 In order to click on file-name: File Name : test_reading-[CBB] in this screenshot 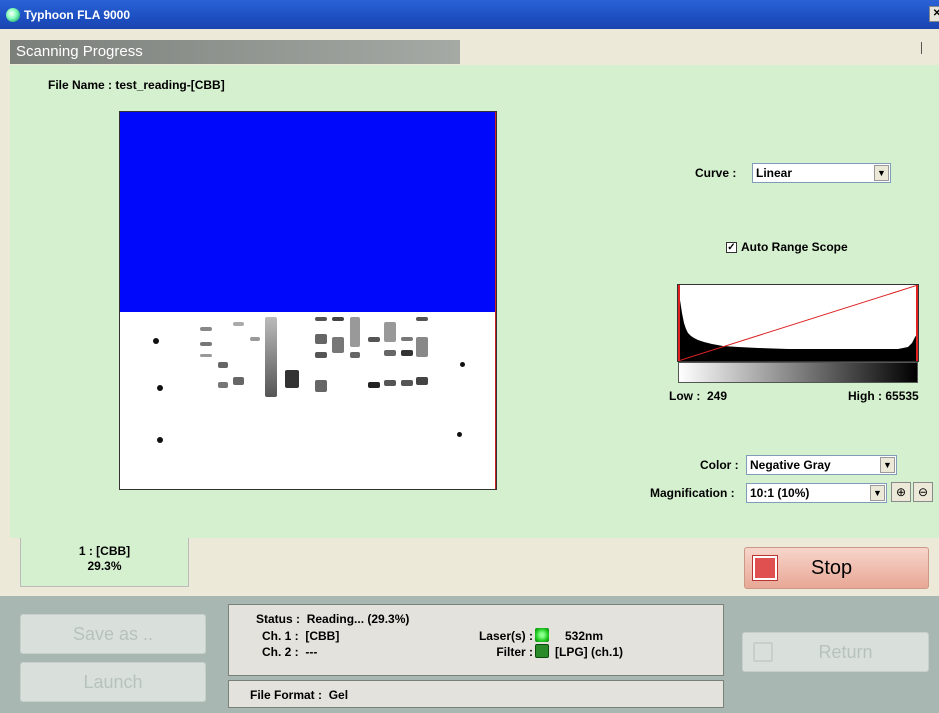, I will do `click(136, 85)`.